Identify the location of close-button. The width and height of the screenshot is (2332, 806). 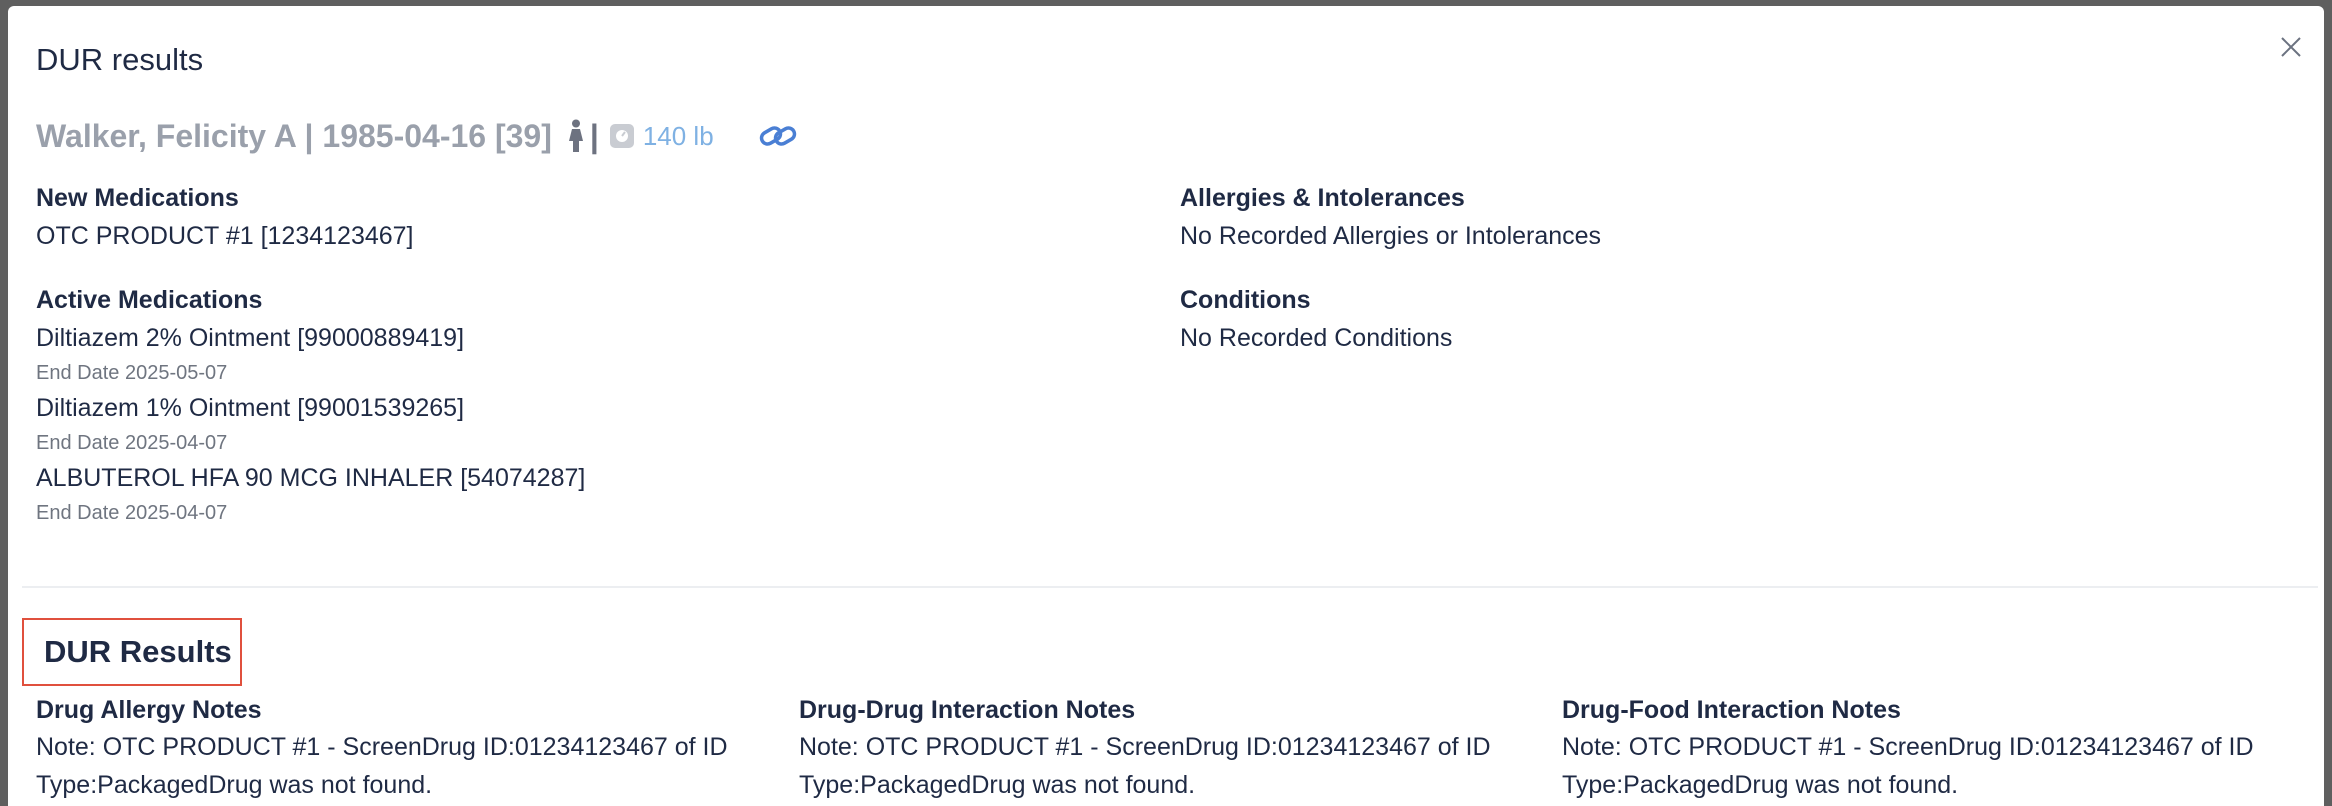
(2291, 47).